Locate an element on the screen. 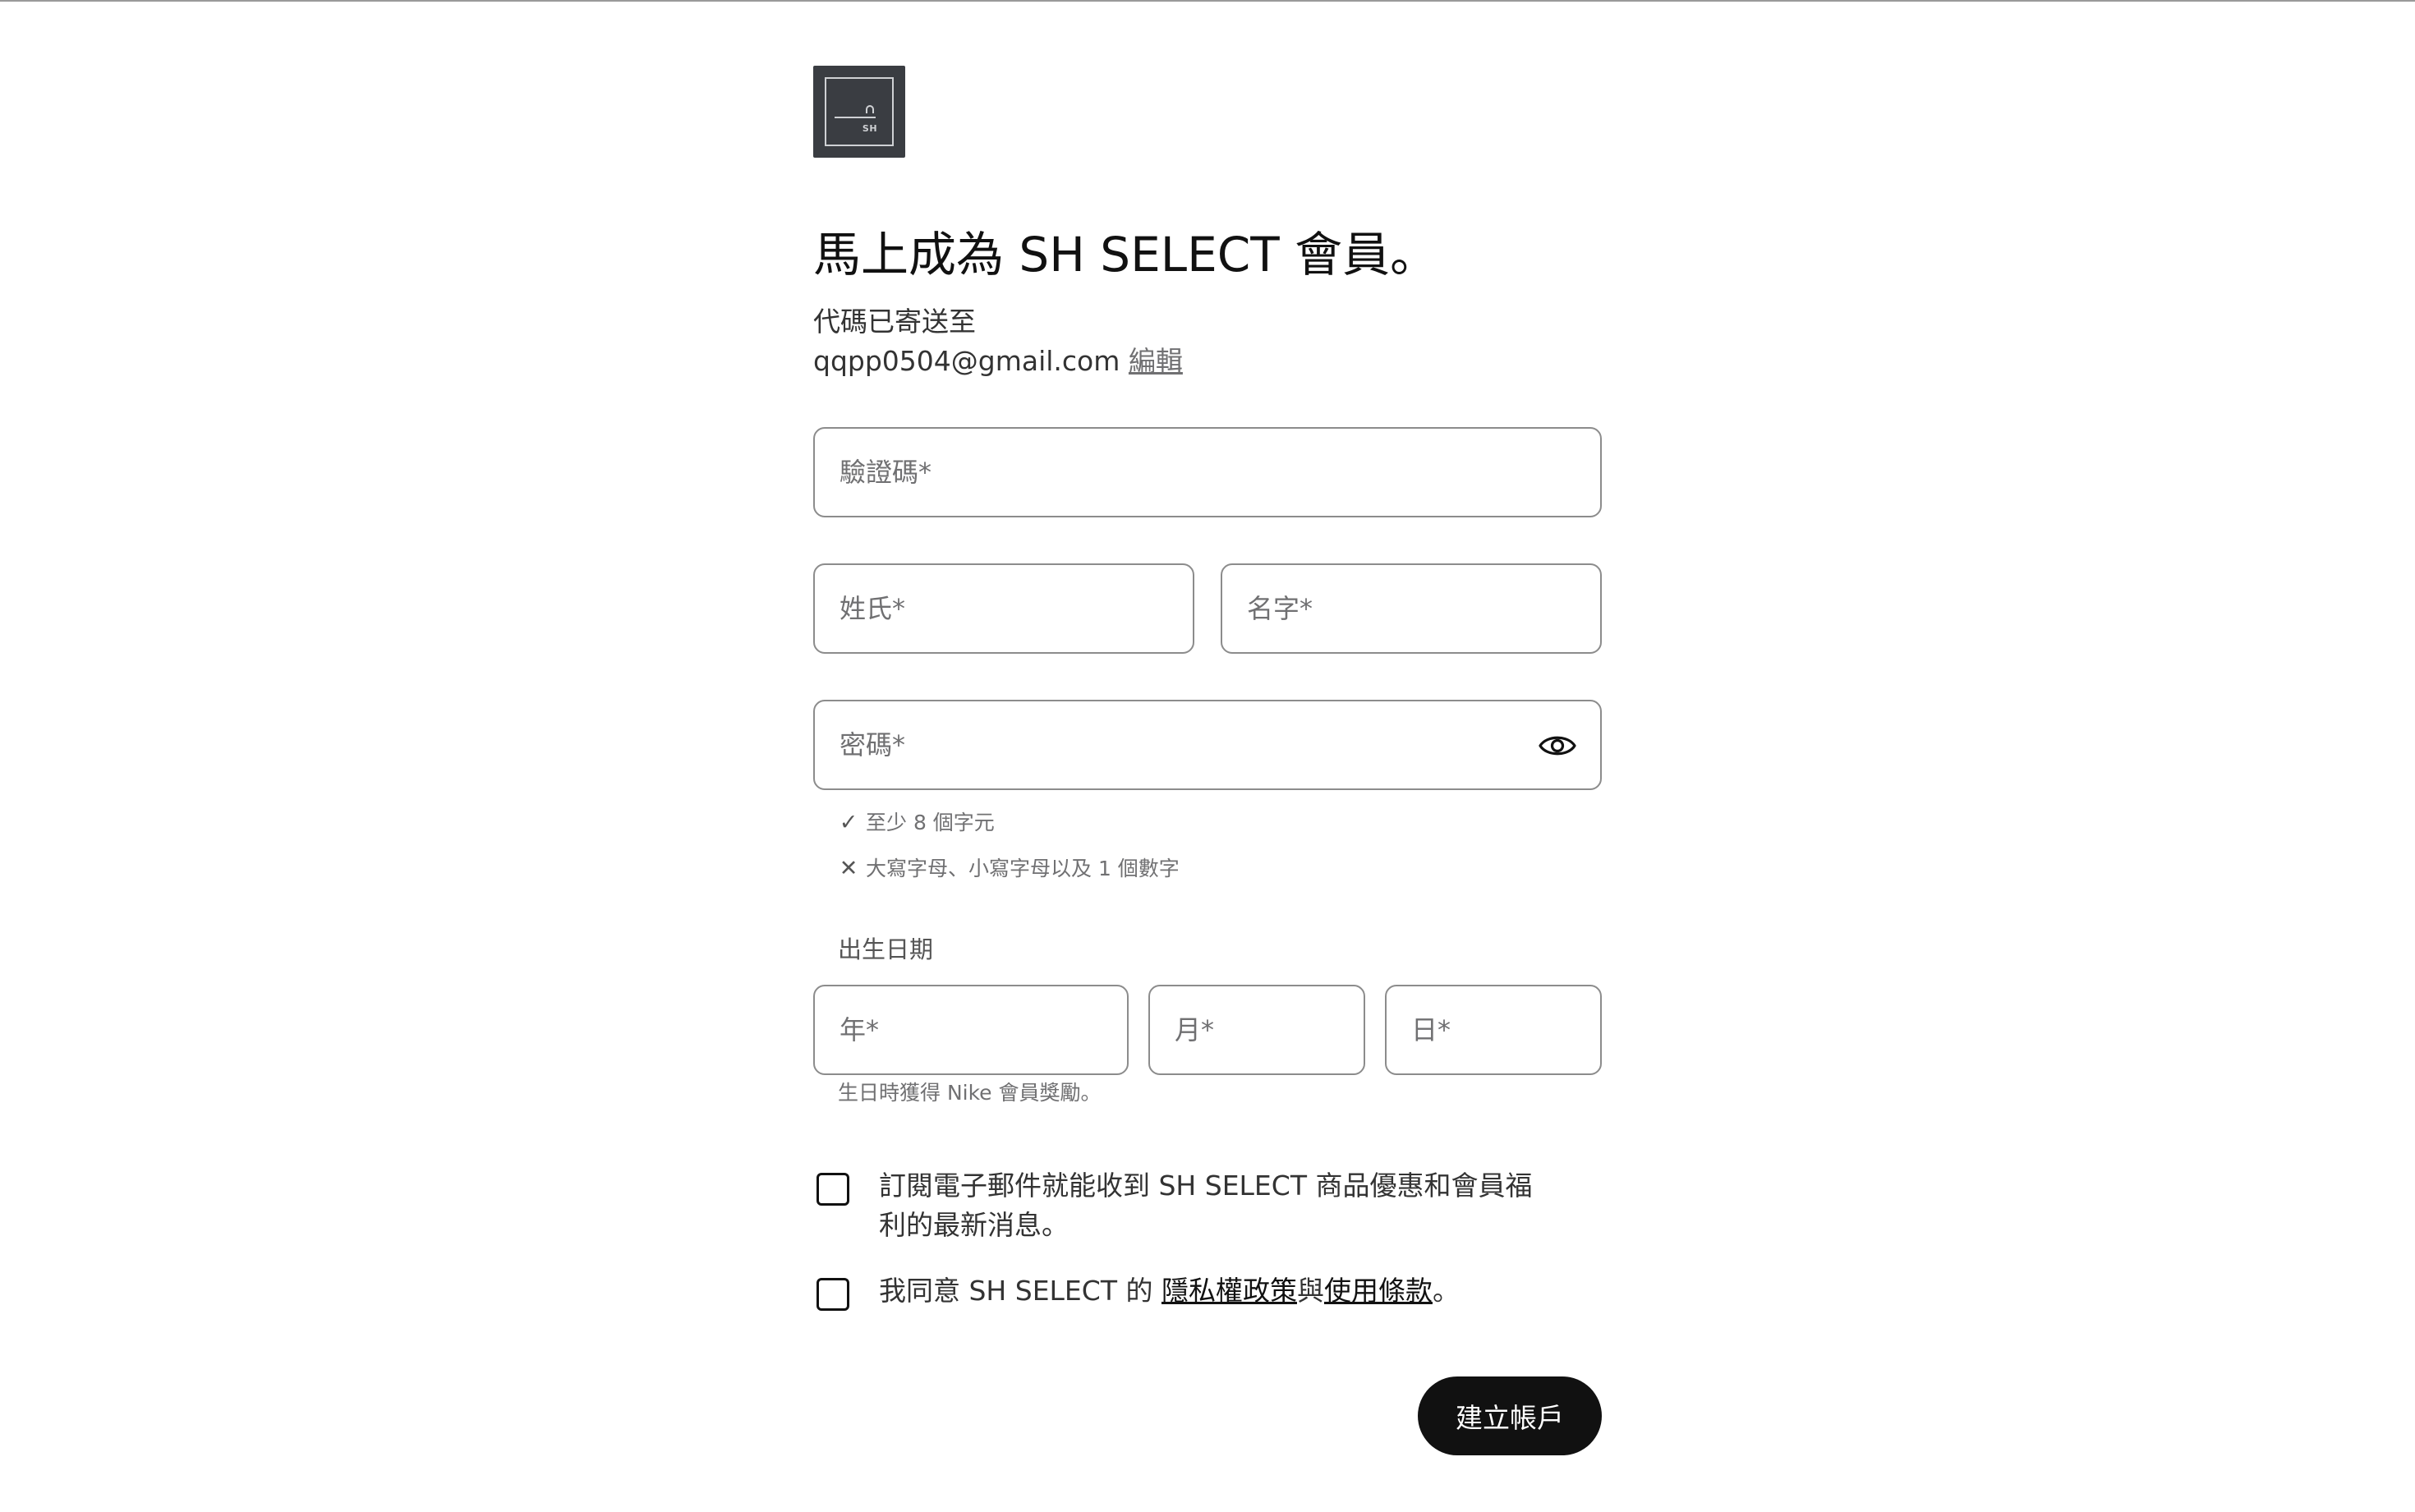 This screenshot has height=1512, width=2415. last-name-input is located at coordinates (1004, 608).